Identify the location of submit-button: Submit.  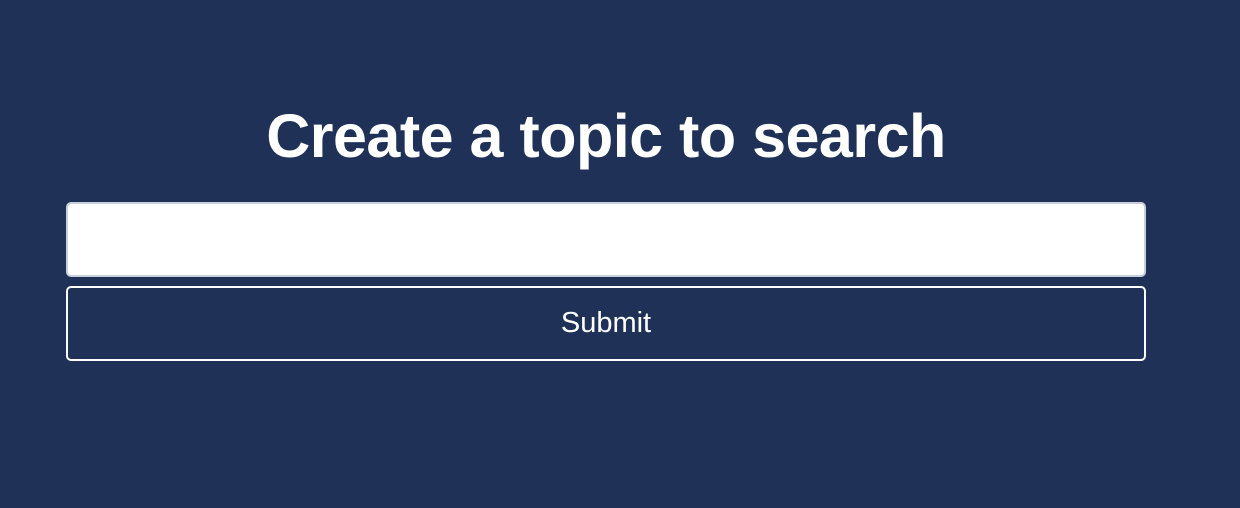
(606, 323).